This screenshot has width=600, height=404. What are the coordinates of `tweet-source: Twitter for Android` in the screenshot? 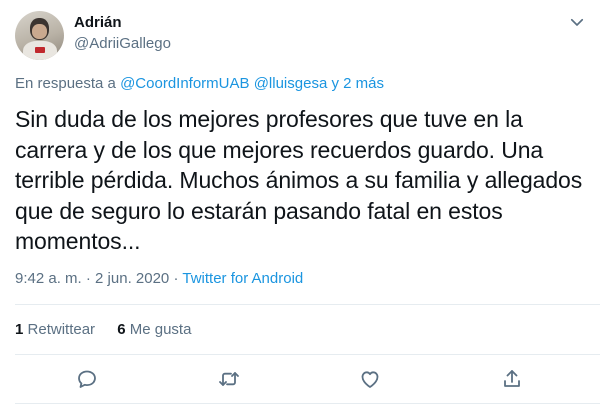 It's located at (242, 278).